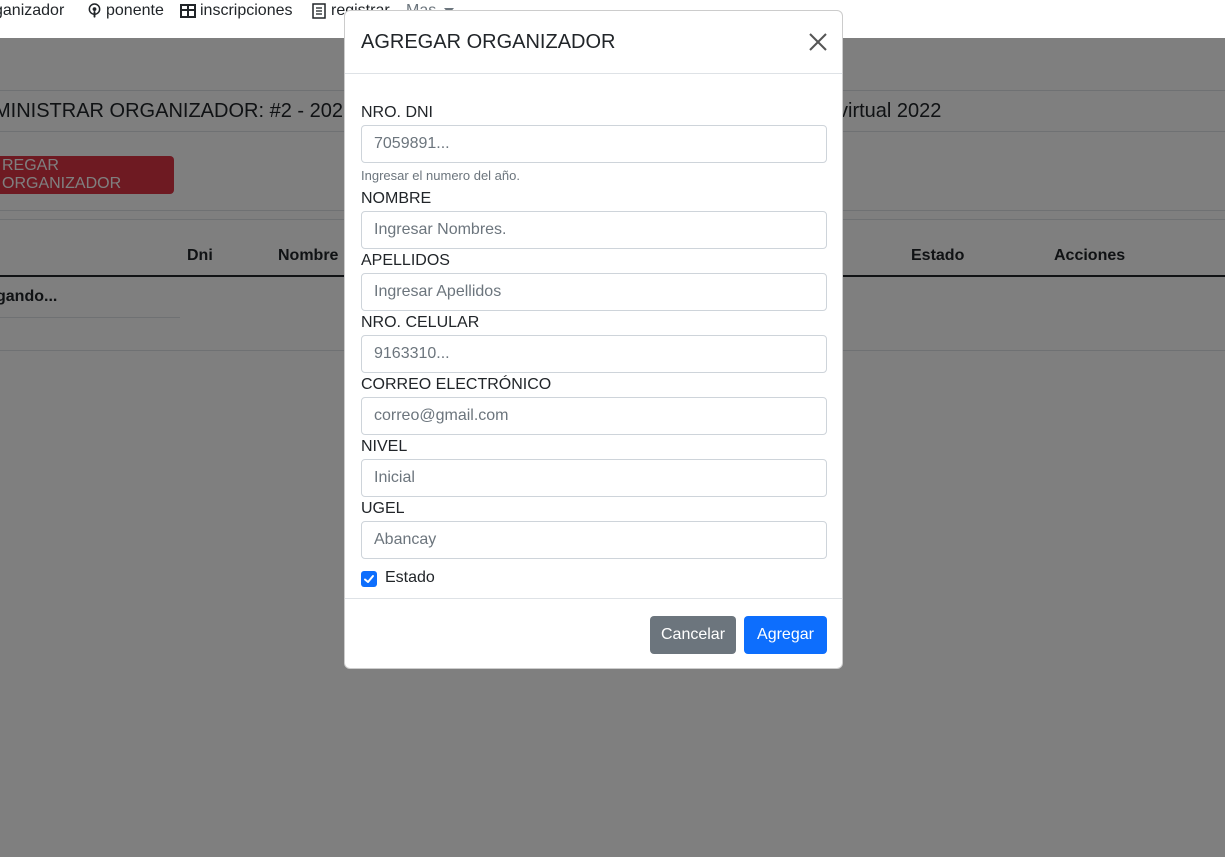  I want to click on form-icon, so click(319, 11).